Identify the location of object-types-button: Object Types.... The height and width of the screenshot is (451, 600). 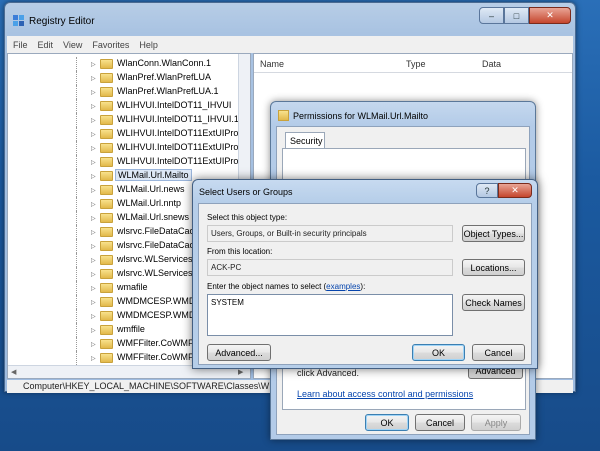
(493, 233).